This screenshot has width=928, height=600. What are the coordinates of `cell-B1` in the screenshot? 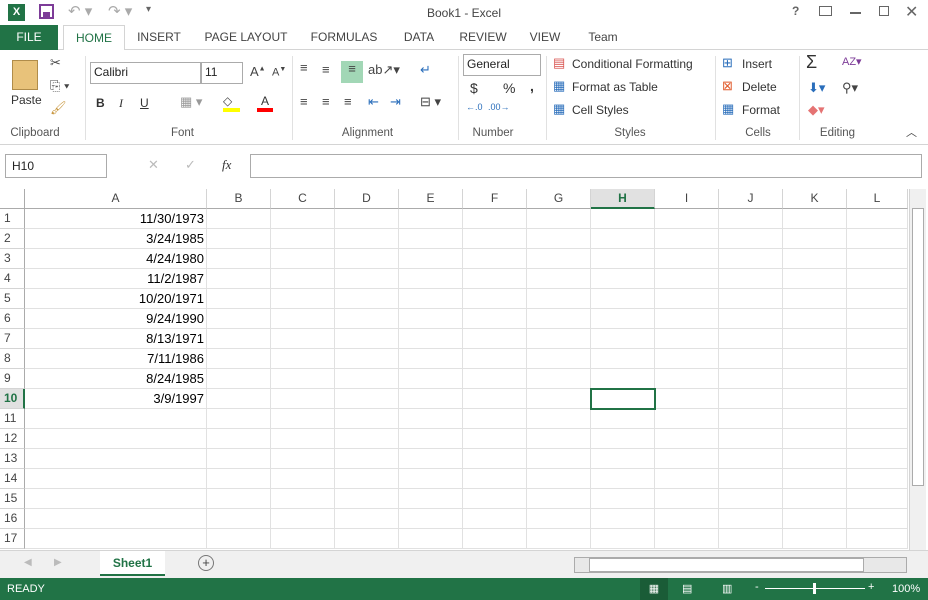 It's located at (239, 219).